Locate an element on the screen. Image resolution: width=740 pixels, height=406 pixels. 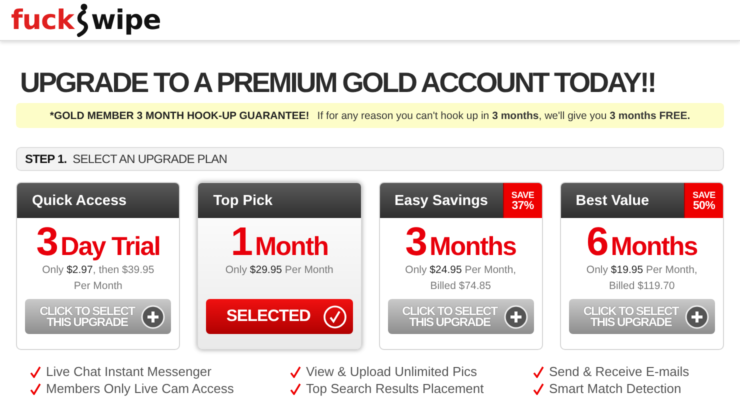
plan-name: Top Pick is located at coordinates (242, 200).